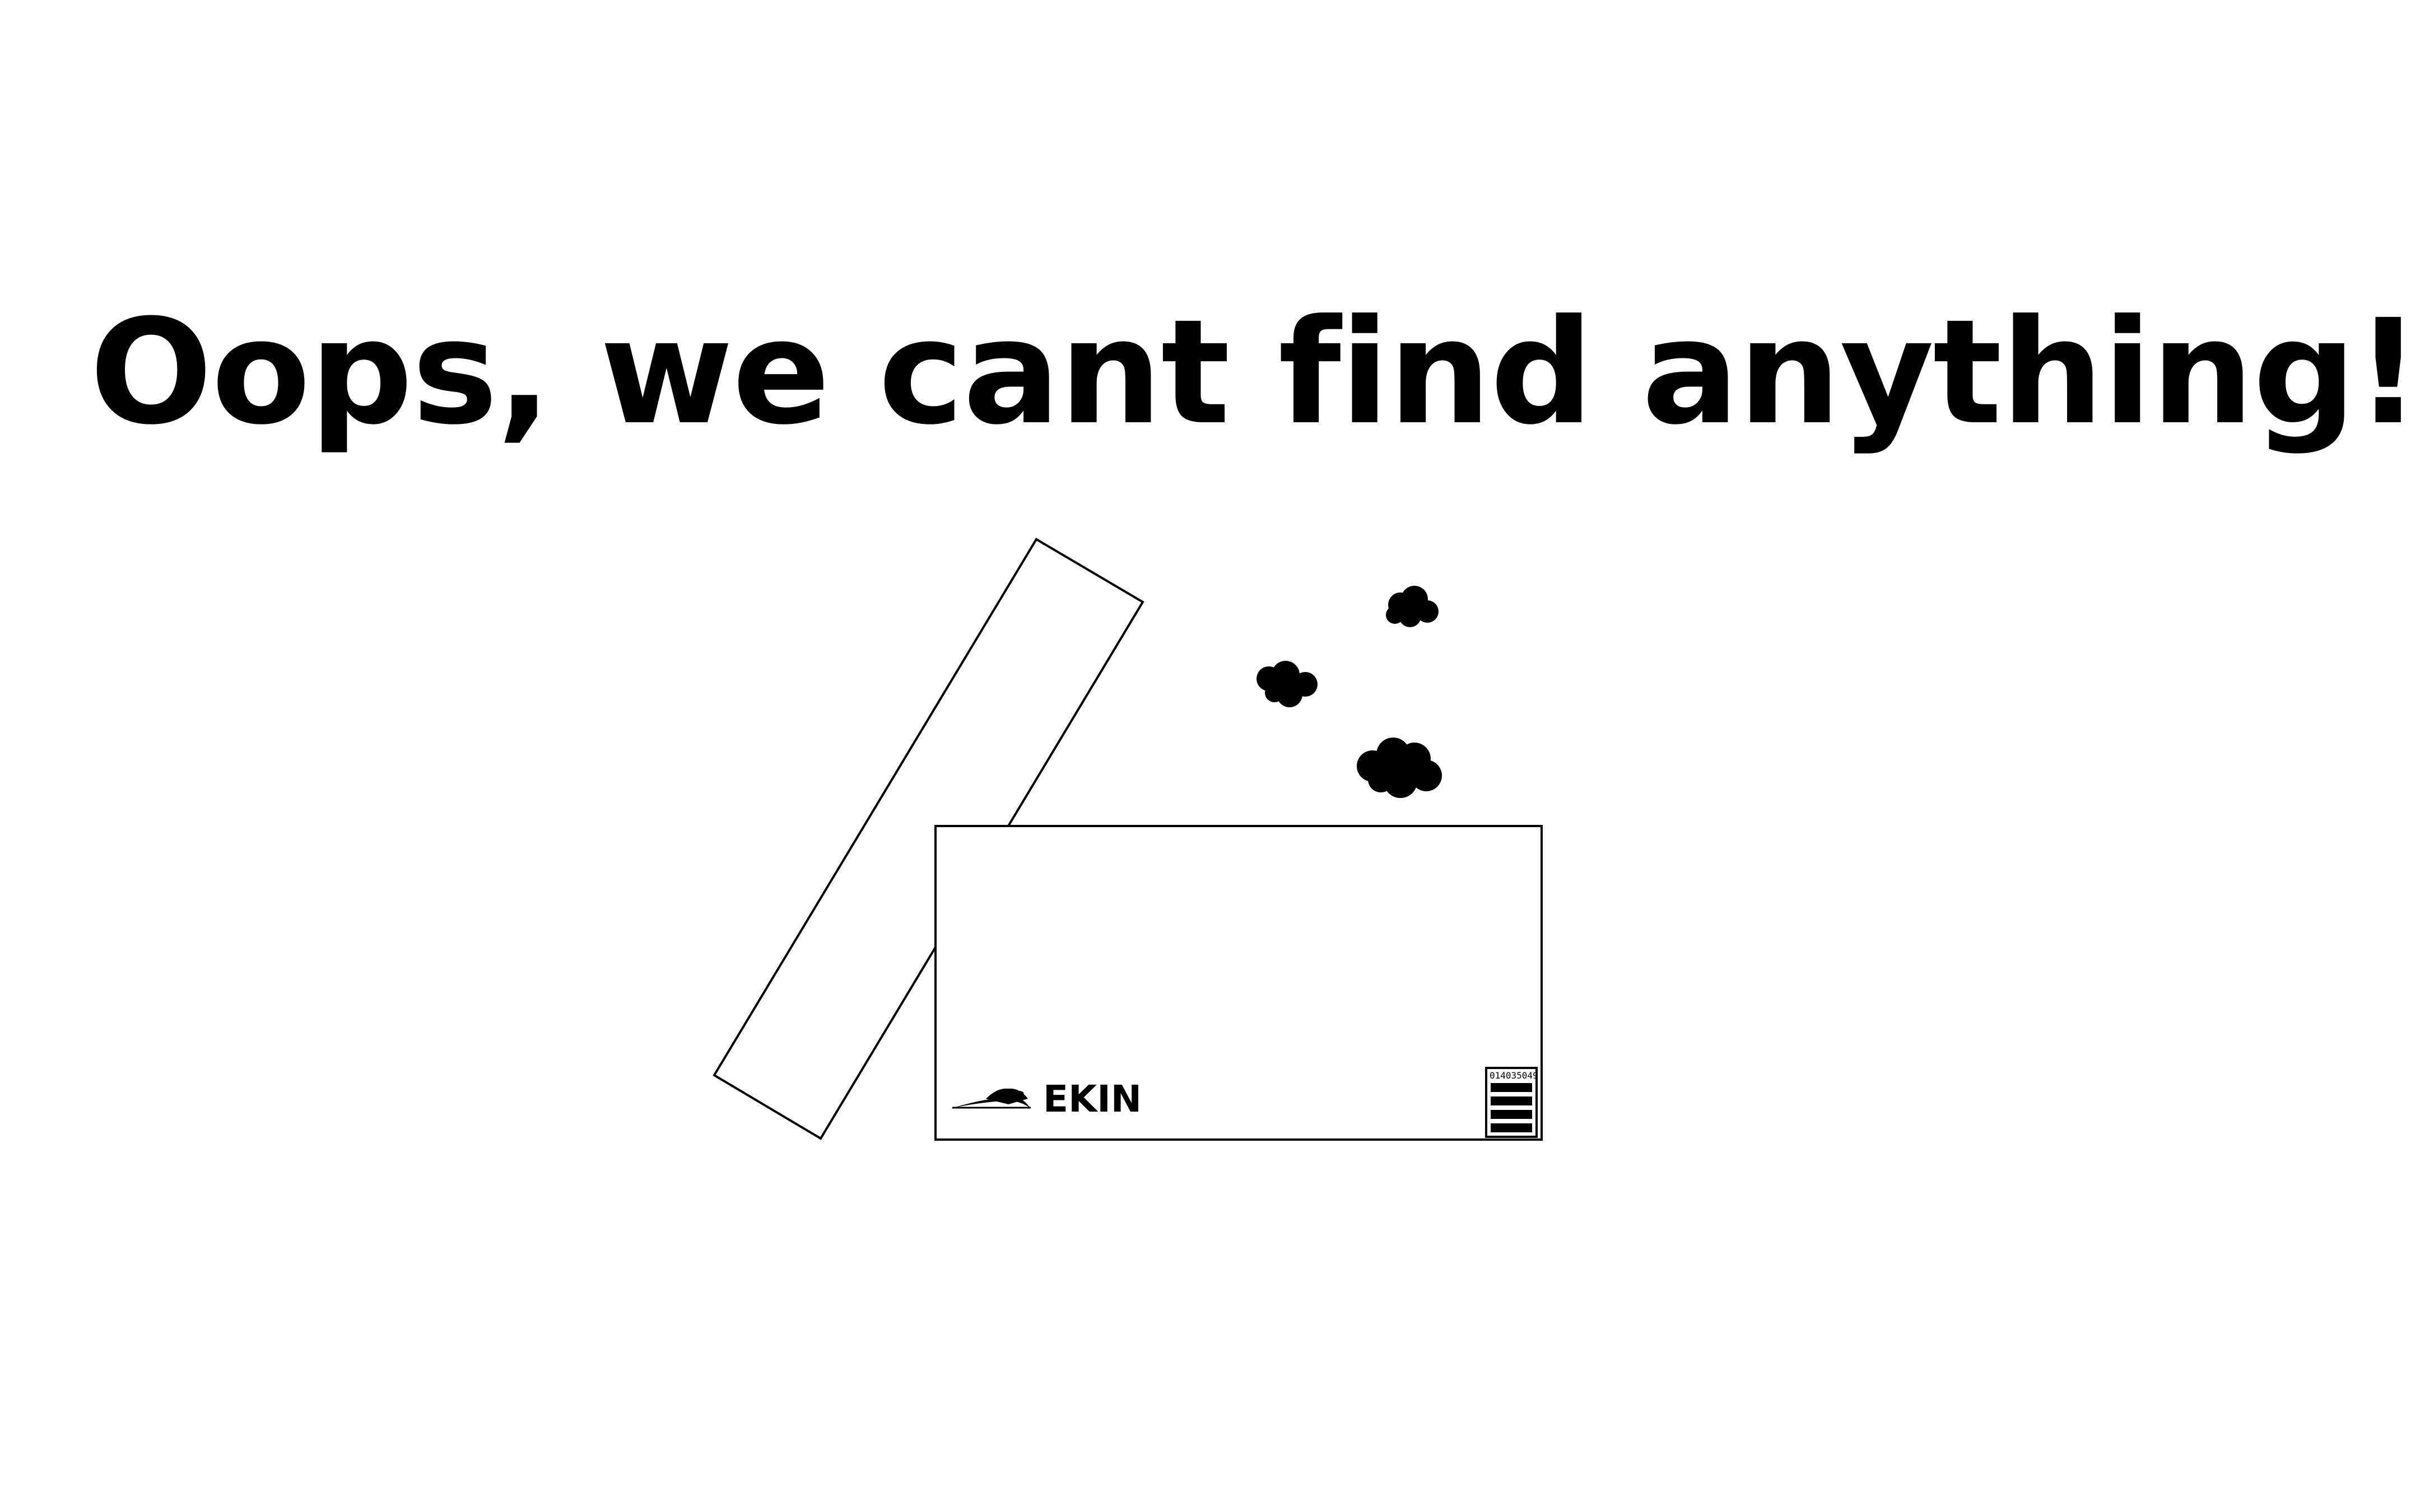 Image resolution: width=2420 pixels, height=1512 pixels. Describe the element at coordinates (1514, 1076) in the screenshot. I see `barcode-number: 014035049` at that location.